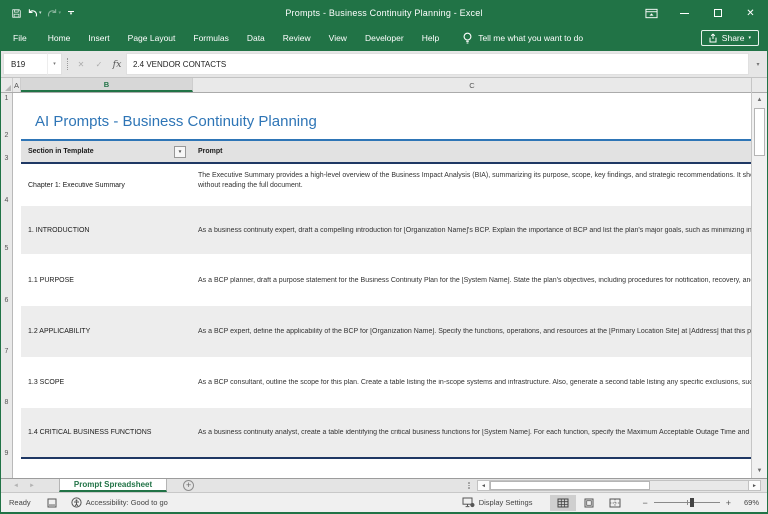 This screenshot has width=768, height=514. I want to click on zoom-level: 69%, so click(750, 502).